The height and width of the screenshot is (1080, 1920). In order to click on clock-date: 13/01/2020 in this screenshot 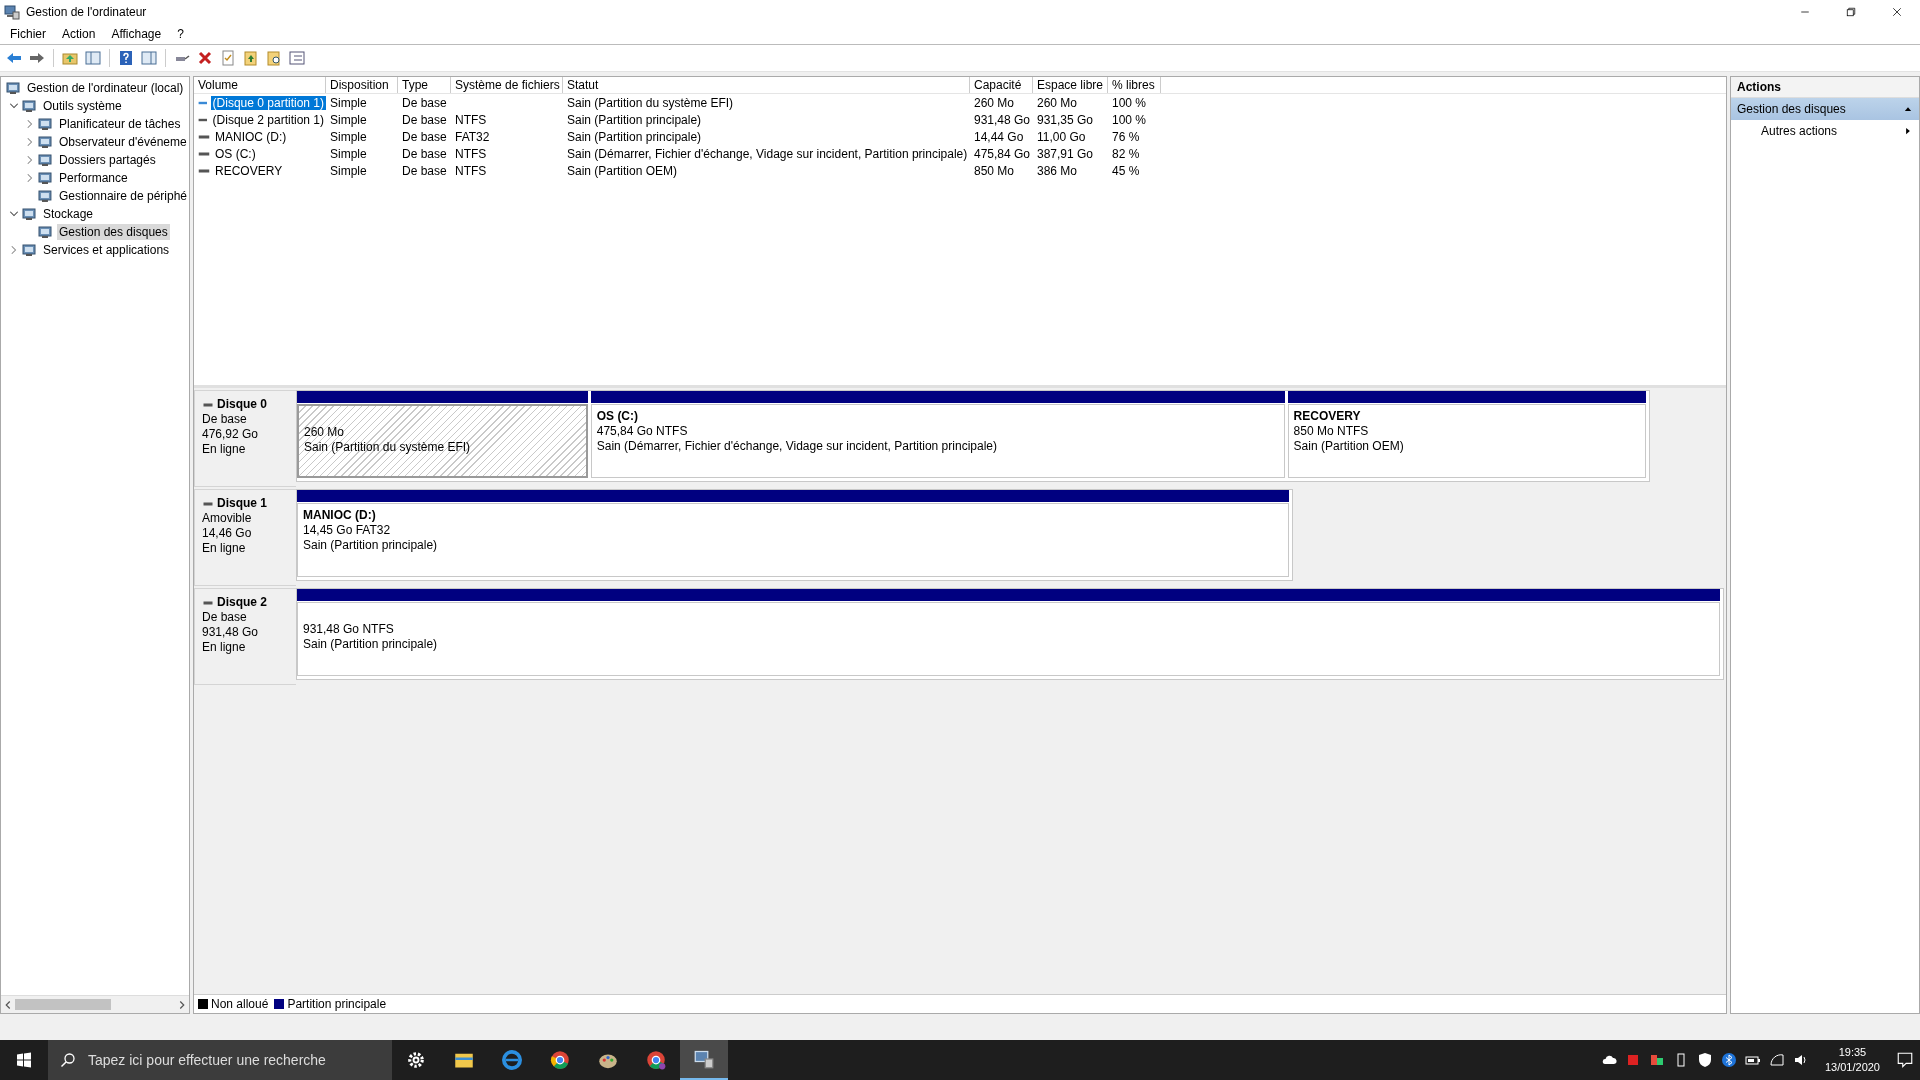, I will do `click(1852, 1067)`.